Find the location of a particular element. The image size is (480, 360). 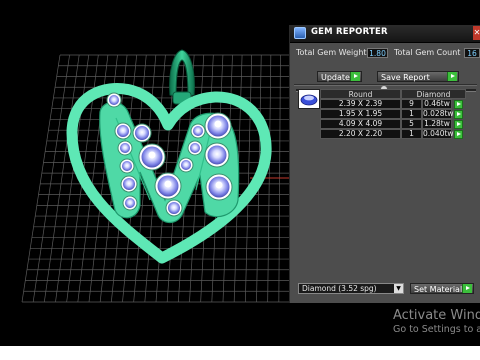

gem-count-cell: 9 is located at coordinates (411, 104).